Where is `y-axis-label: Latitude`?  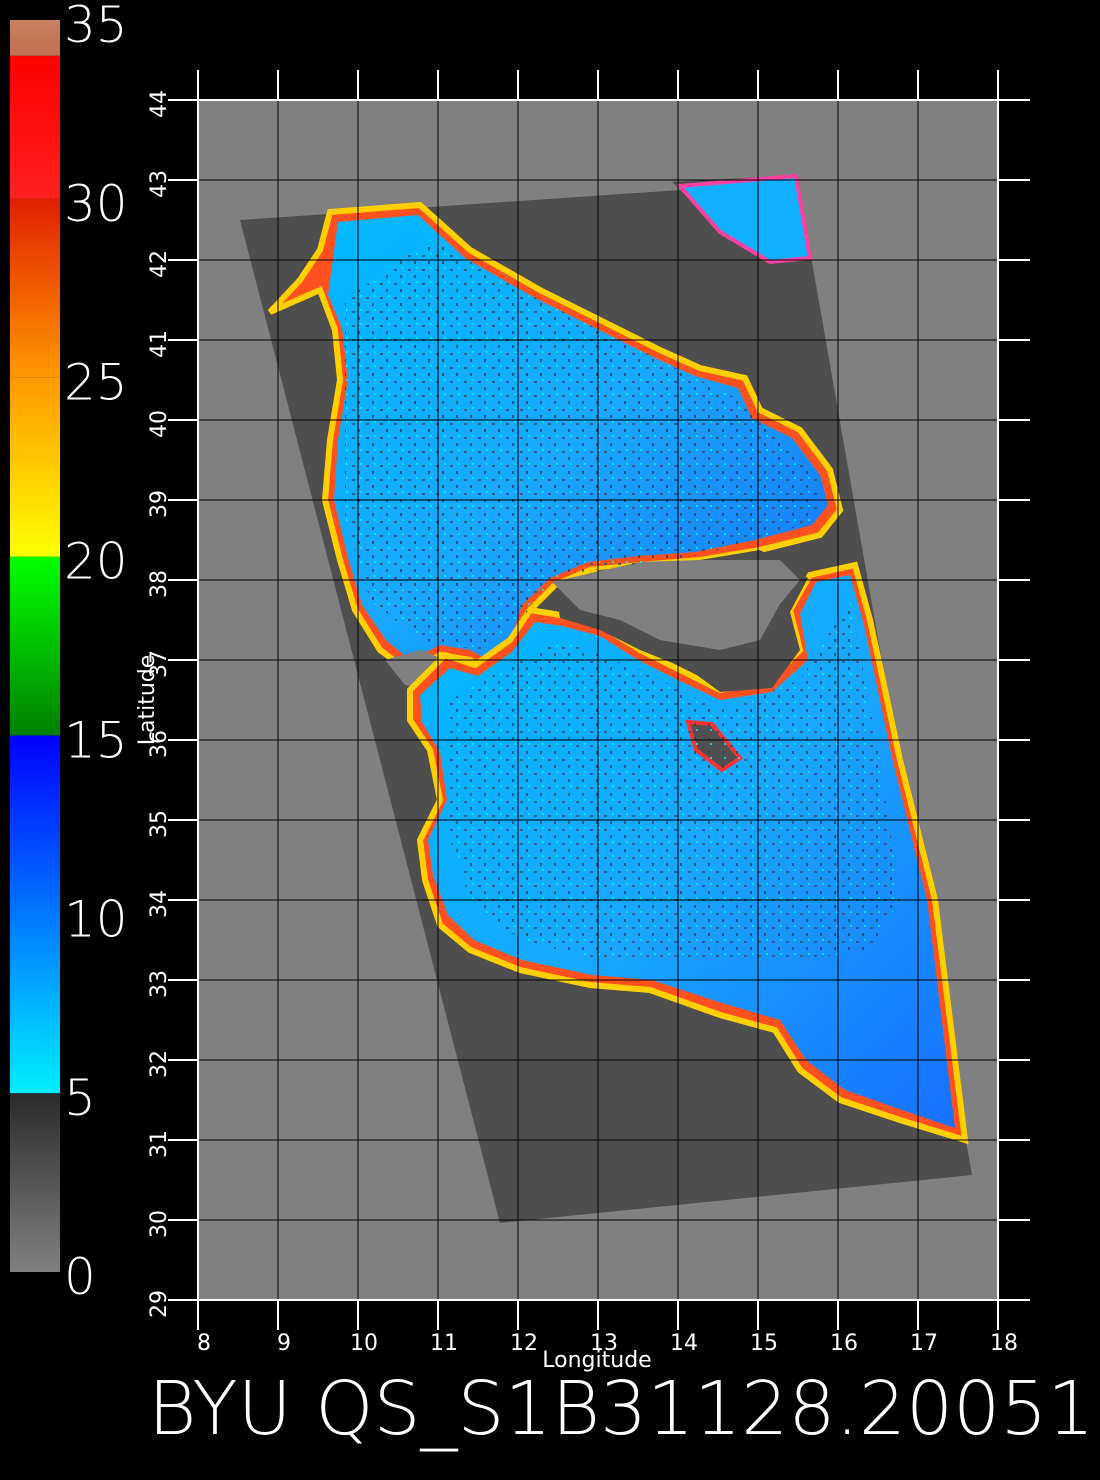 y-axis-label: Latitude is located at coordinates (147, 700).